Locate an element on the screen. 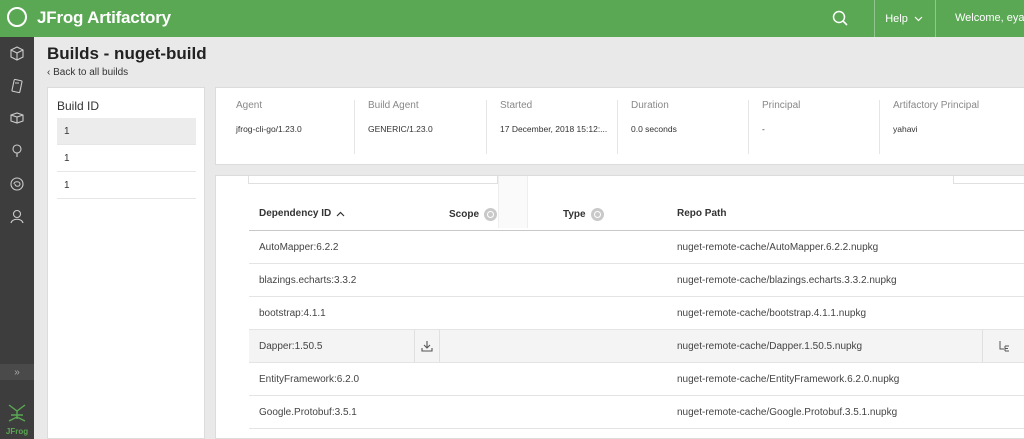 This screenshot has height=439, width=1024. nav-admin is located at coordinates (17, 216).